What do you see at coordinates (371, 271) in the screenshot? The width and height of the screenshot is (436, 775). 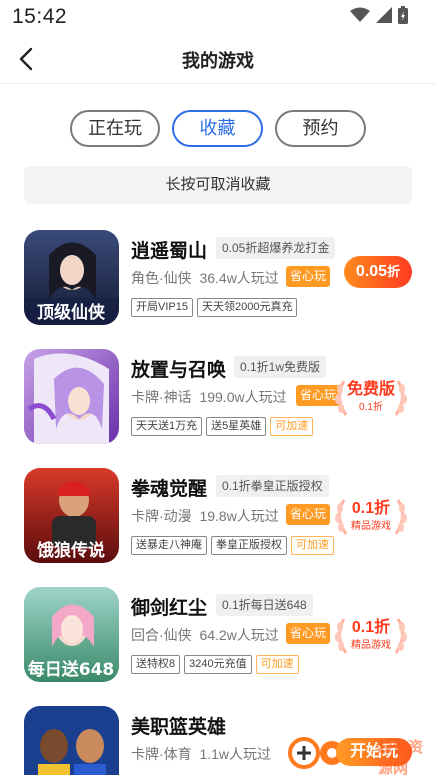 I see `discount-value: 0.05` at bounding box center [371, 271].